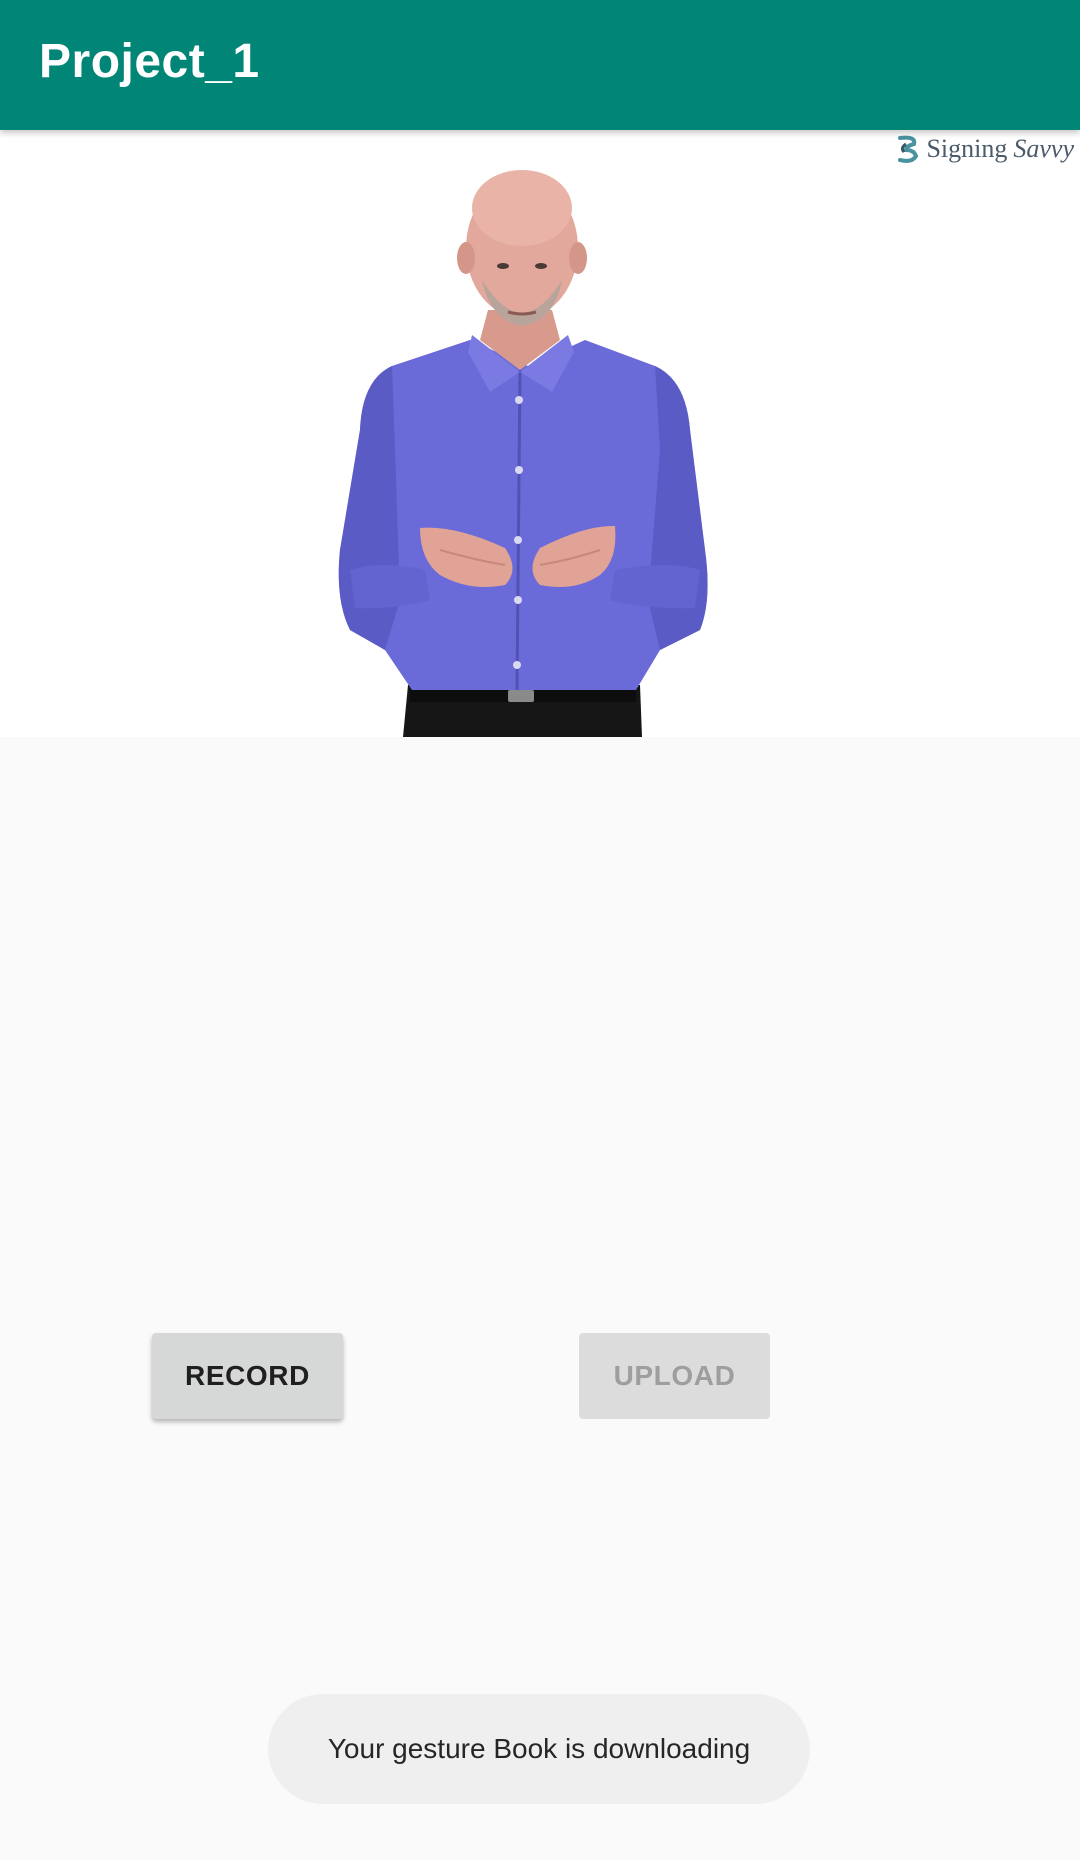 This screenshot has width=1080, height=1860. What do you see at coordinates (908, 149) in the screenshot?
I see `signing-savvy-logo-icon` at bounding box center [908, 149].